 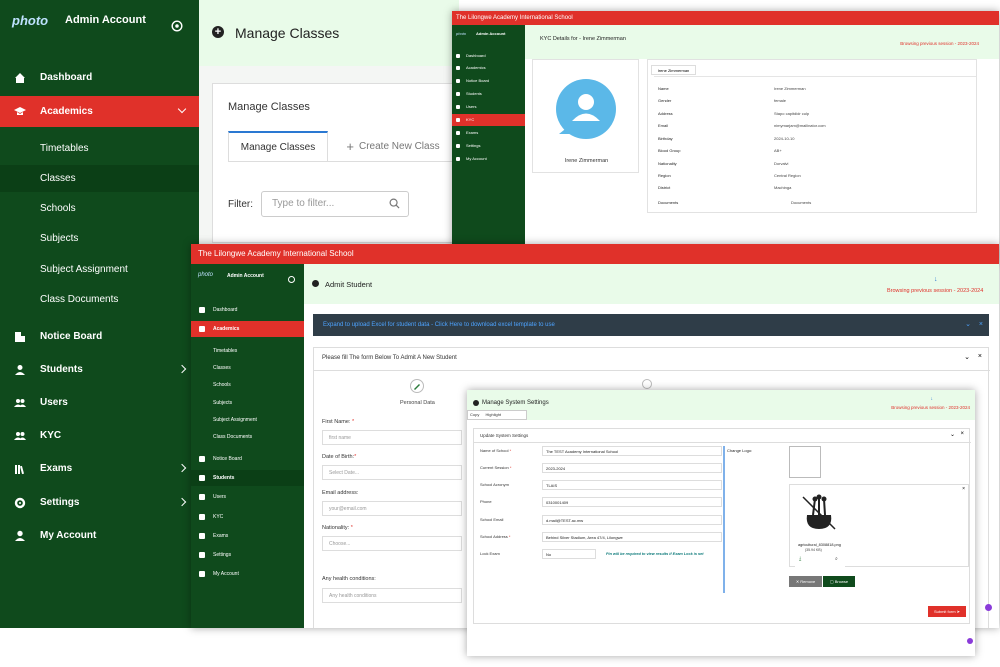 What do you see at coordinates (393, 146) in the screenshot?
I see `tab-create-new-class: + Create New Class` at bounding box center [393, 146].